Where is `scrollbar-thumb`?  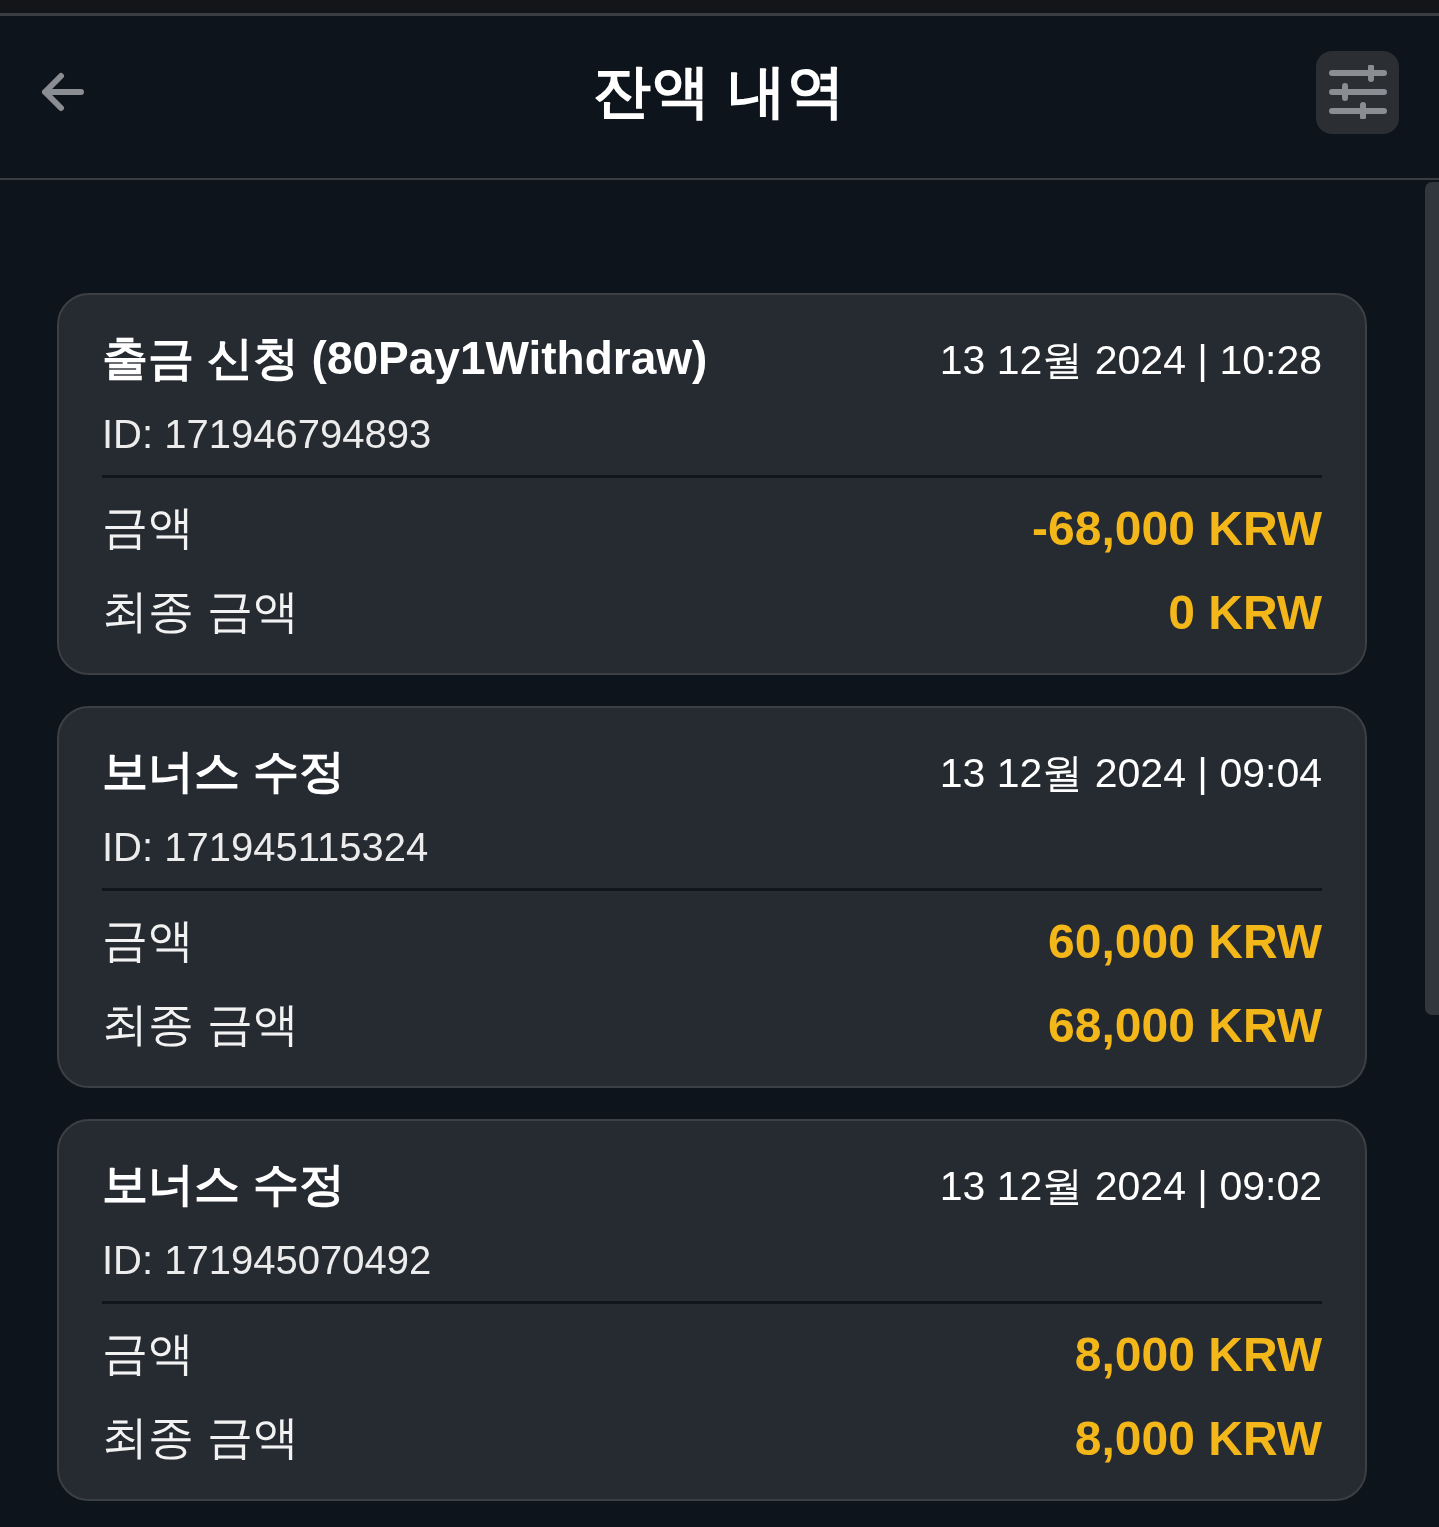
scrollbar-thumb is located at coordinates (1432, 598).